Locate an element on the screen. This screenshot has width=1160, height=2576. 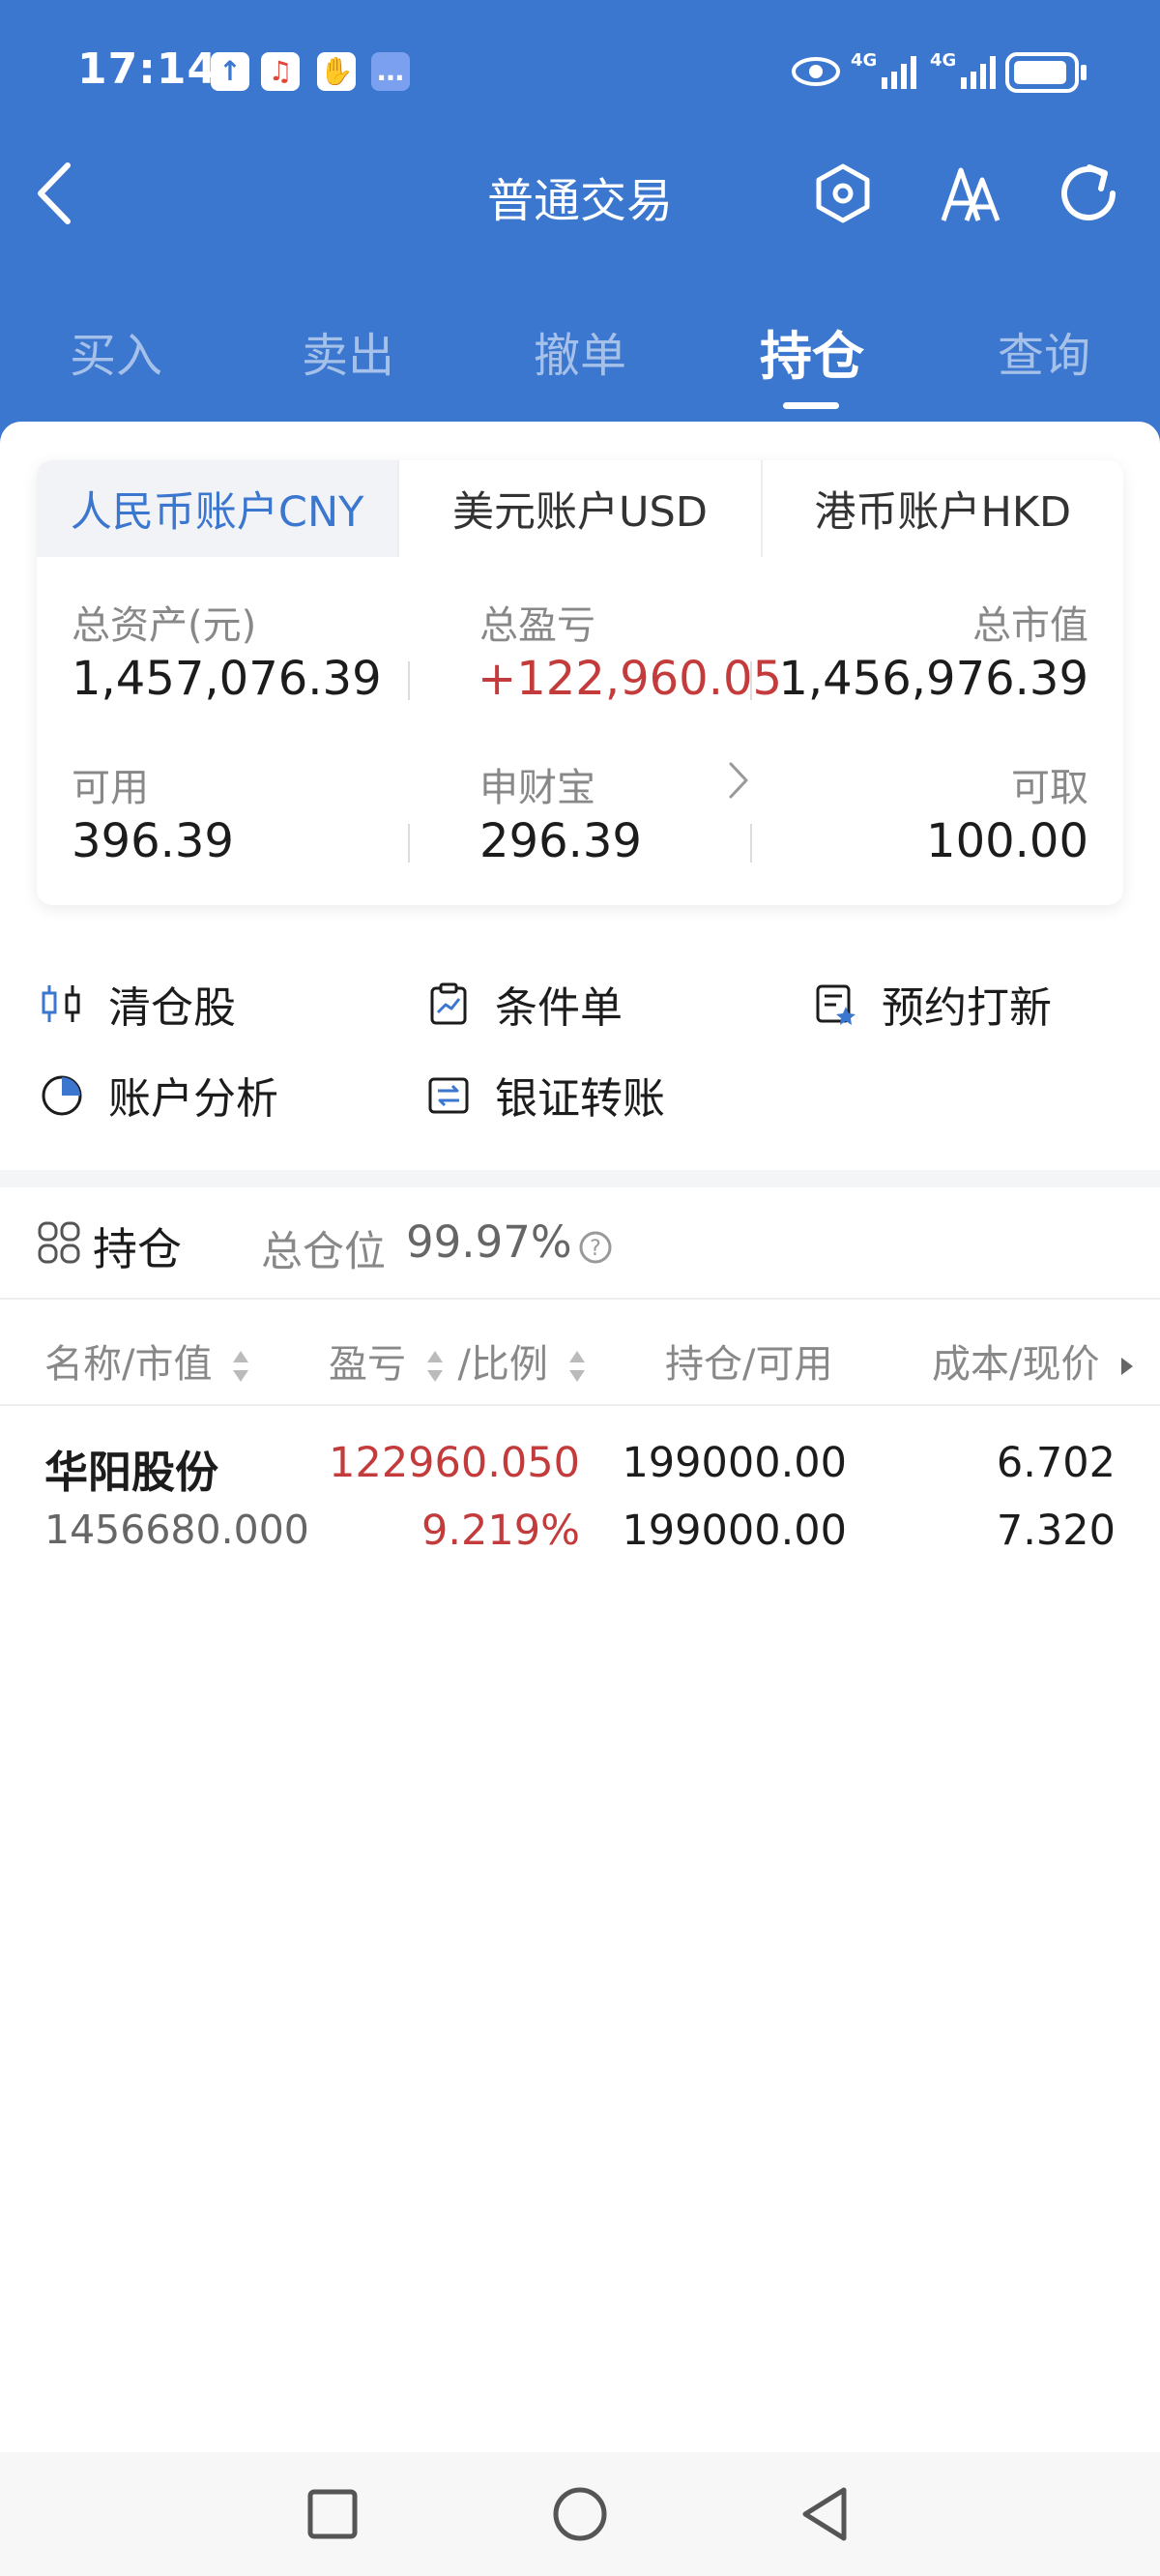
account-tab-cny: 人民币账户CNY is located at coordinates (218, 508).